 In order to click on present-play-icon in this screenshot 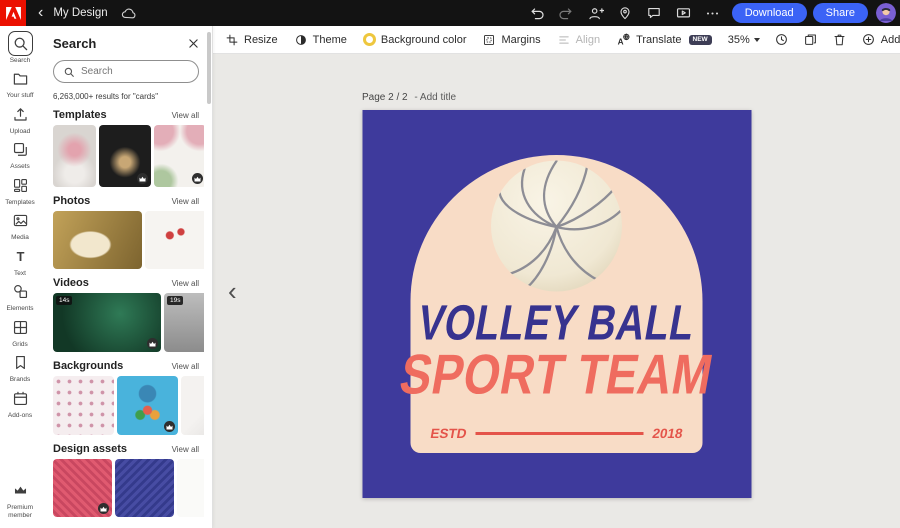, I will do `click(683, 12)`.